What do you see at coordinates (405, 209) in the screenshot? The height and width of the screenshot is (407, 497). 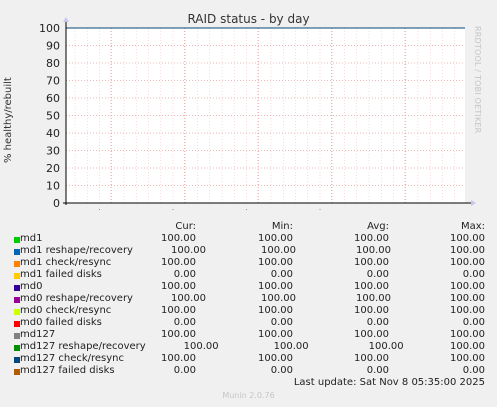 I see `x-tick-label: Sat 00:00` at bounding box center [405, 209].